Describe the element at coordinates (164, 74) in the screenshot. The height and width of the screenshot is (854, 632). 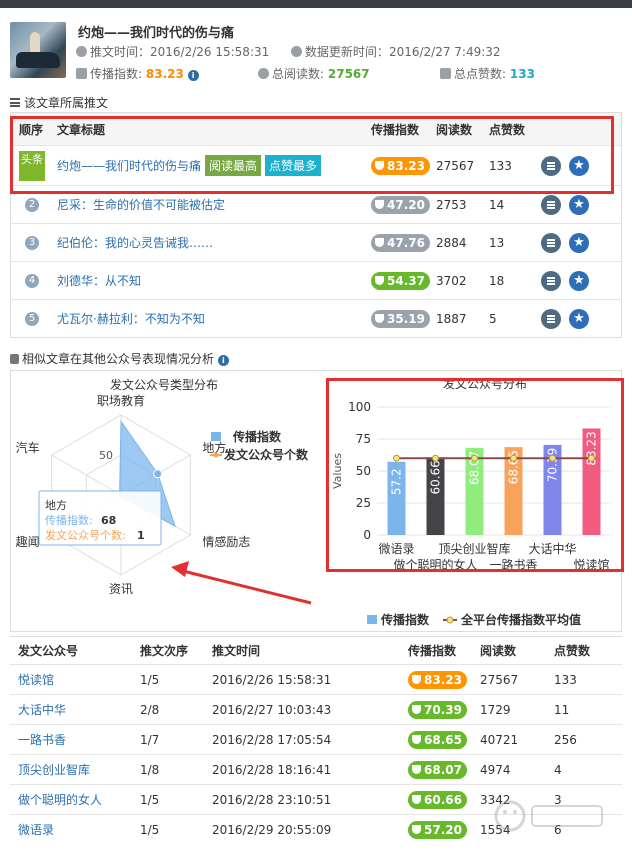
I see `spread-value: 83.23` at that location.